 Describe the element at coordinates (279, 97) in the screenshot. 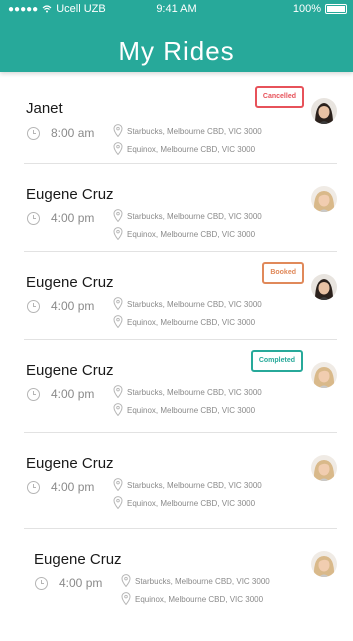

I see `status-badge: Cancelled` at that location.